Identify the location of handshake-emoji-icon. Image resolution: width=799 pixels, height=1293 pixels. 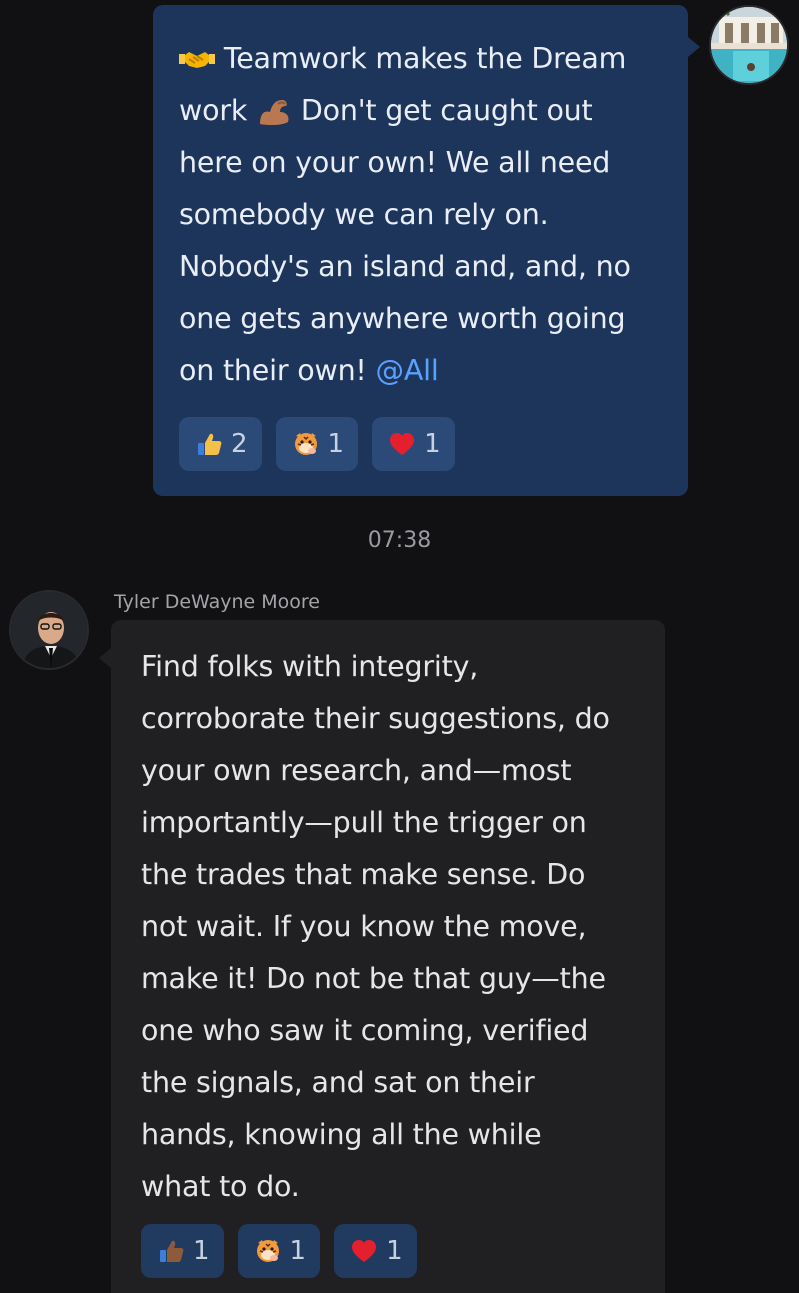
(197, 60).